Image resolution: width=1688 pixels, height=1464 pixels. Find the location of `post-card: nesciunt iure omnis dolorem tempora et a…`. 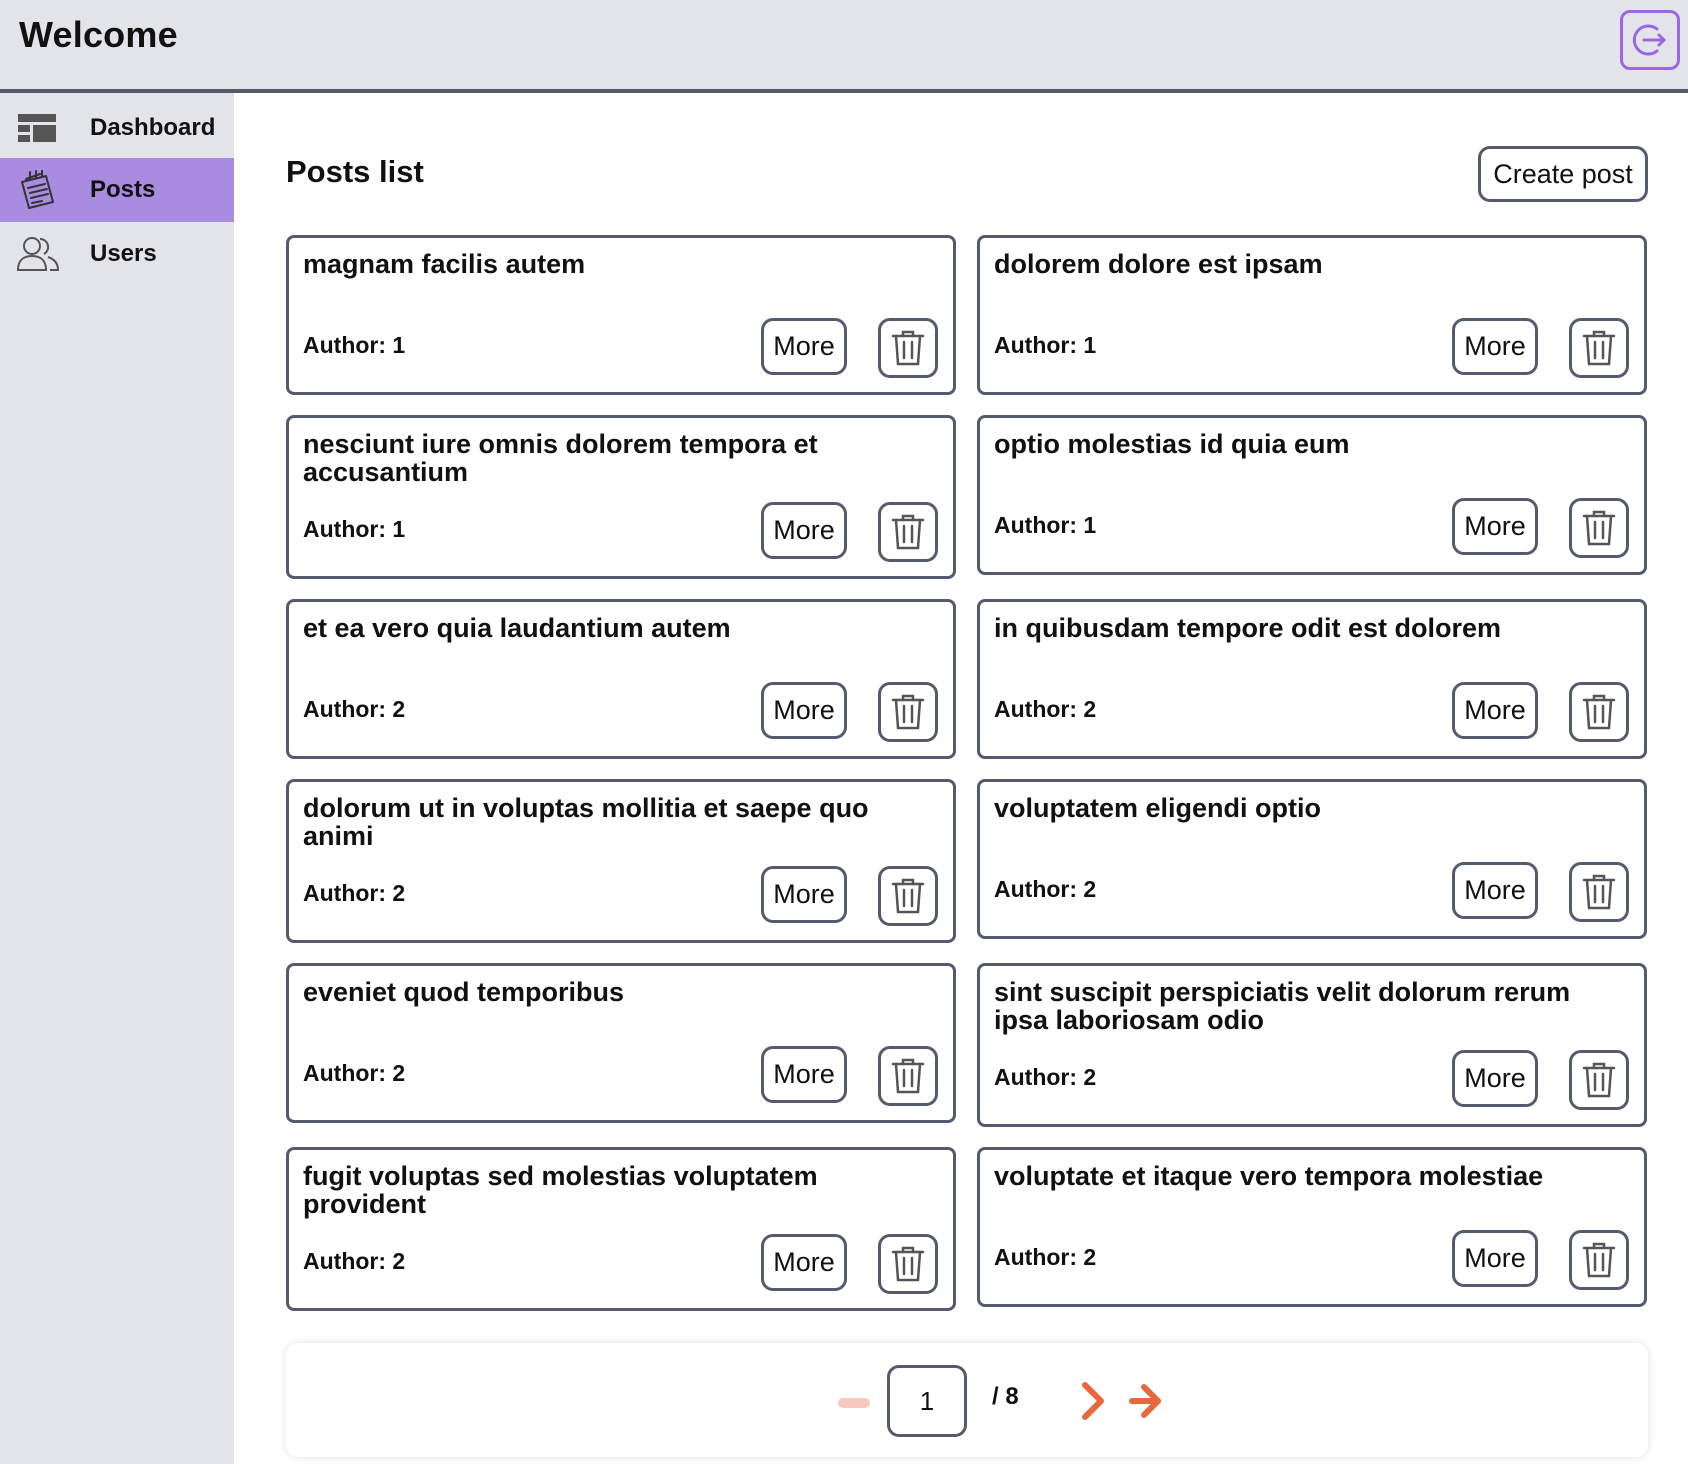

post-card: nesciunt iure omnis dolorem tempora et a… is located at coordinates (621, 497).